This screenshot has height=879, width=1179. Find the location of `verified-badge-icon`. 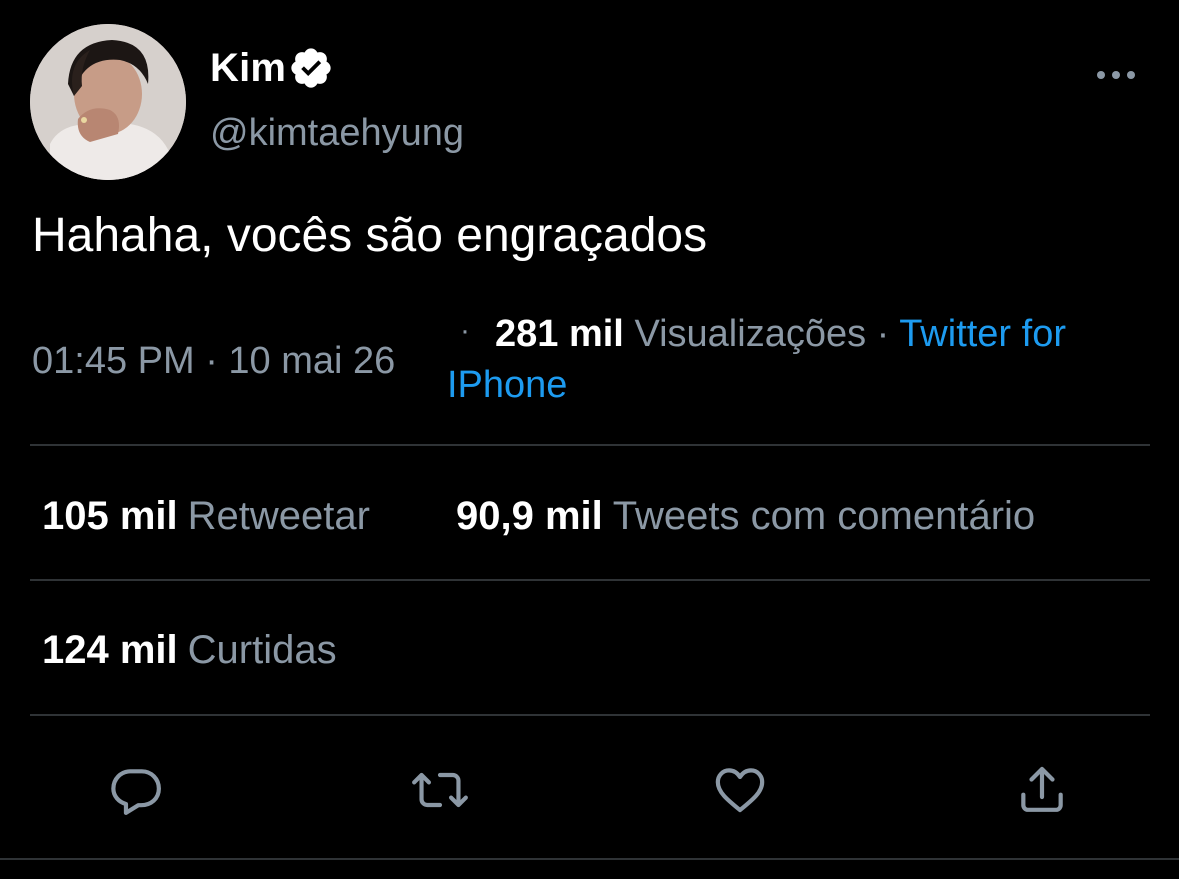

verified-badge-icon is located at coordinates (311, 68).